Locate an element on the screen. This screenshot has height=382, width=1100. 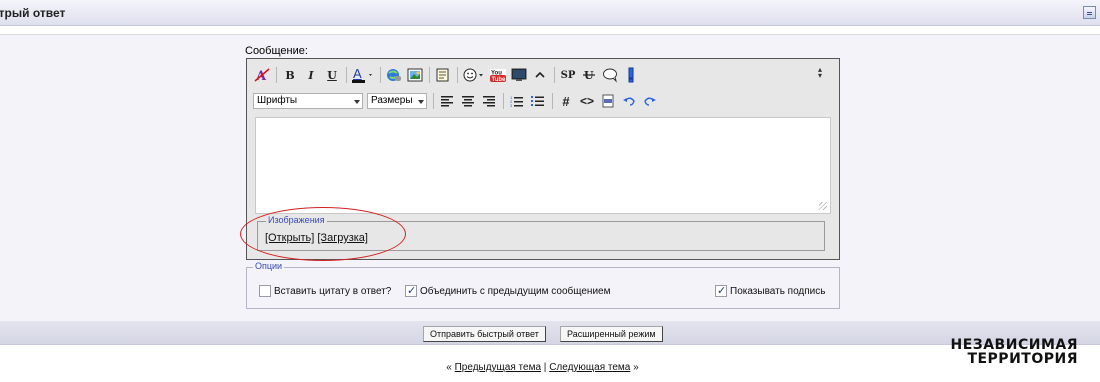
strike-icon: U is located at coordinates (589, 75).